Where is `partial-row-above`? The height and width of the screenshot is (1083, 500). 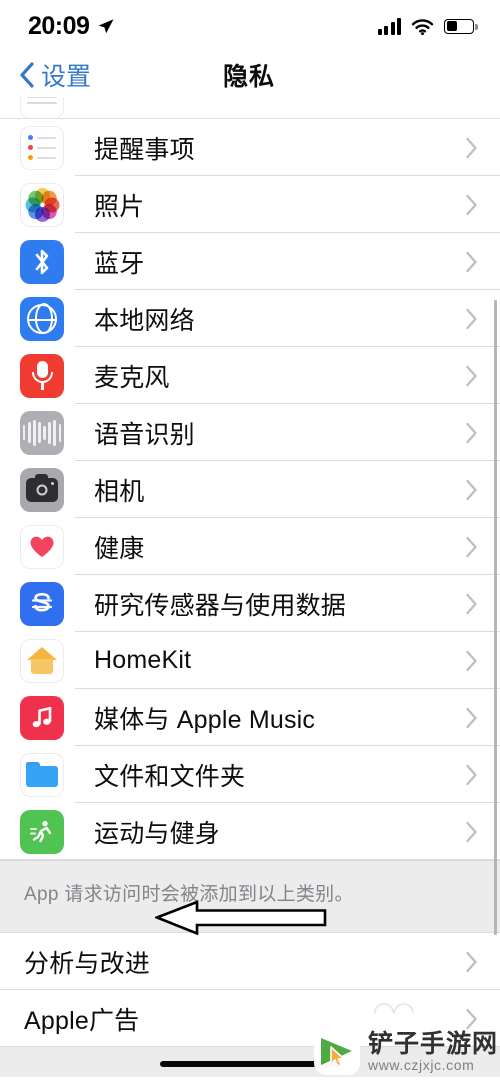 partial-row-above is located at coordinates (250, 108).